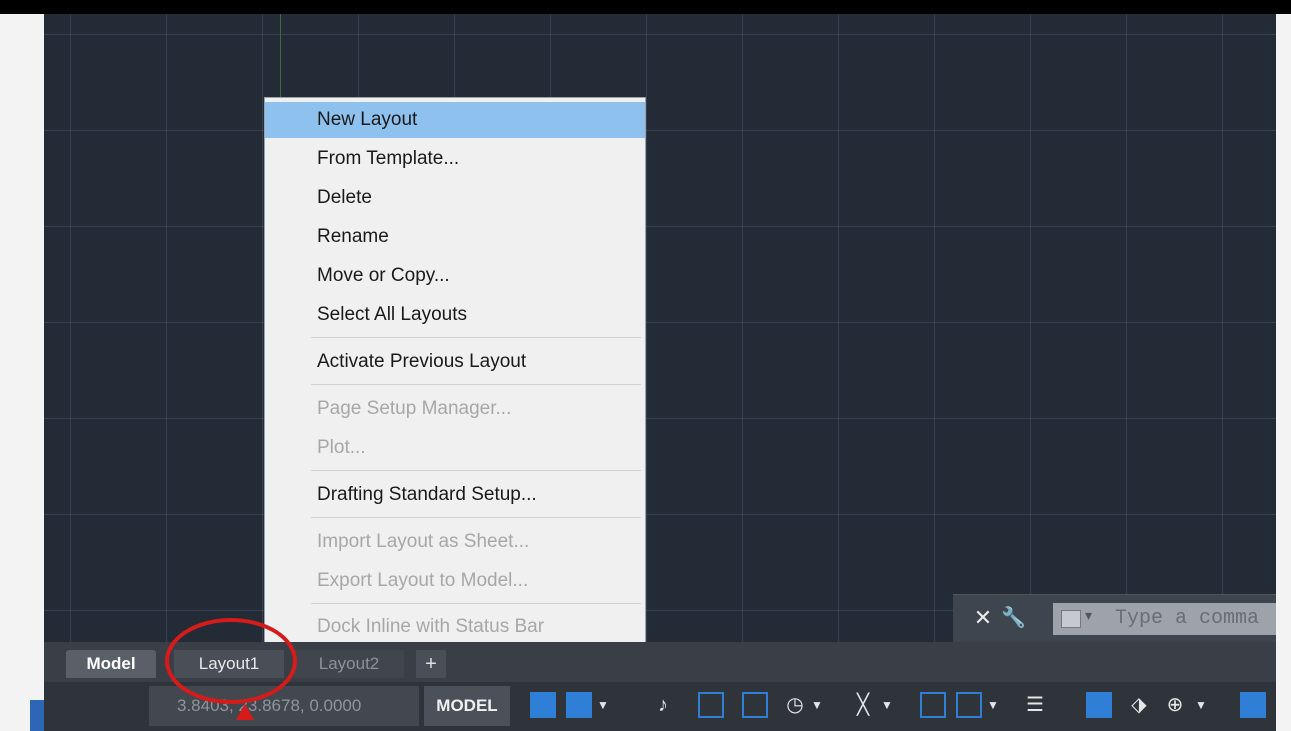 This screenshot has height=731, width=1291. Describe the element at coordinates (663, 705) in the screenshot. I see `infer-constraints-icon: ♪` at that location.